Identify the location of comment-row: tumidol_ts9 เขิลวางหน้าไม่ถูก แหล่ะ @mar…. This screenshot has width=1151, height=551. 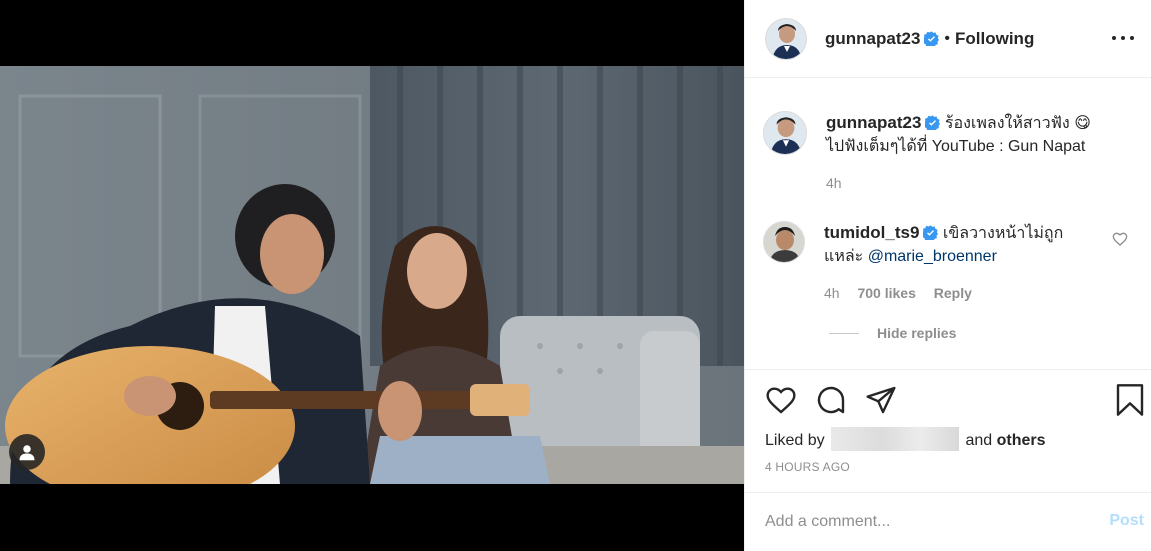
(928, 263).